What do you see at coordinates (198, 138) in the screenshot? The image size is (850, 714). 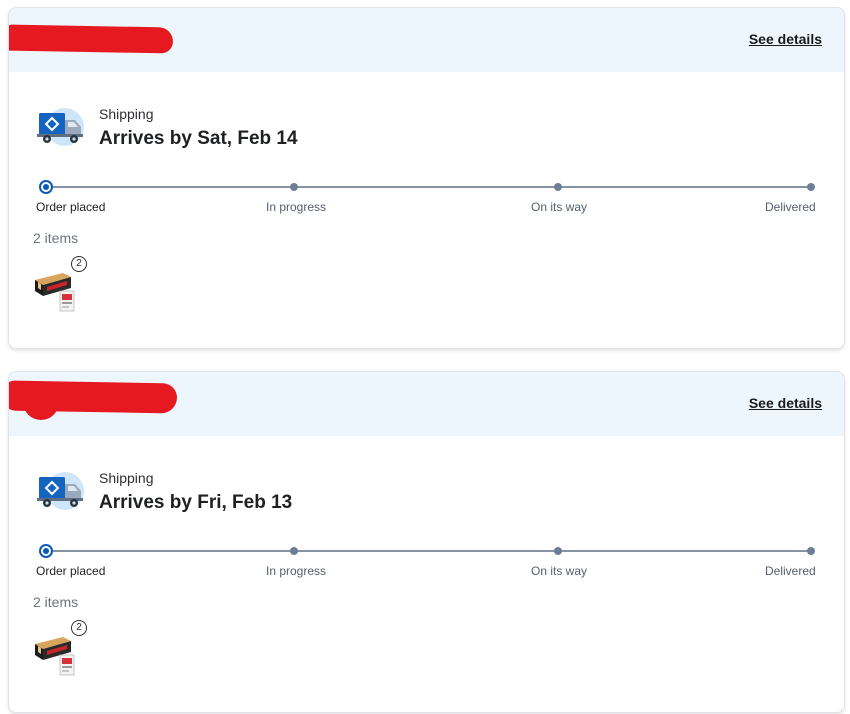 I see `arrival-date: Arrives by Sat, Feb 14` at bounding box center [198, 138].